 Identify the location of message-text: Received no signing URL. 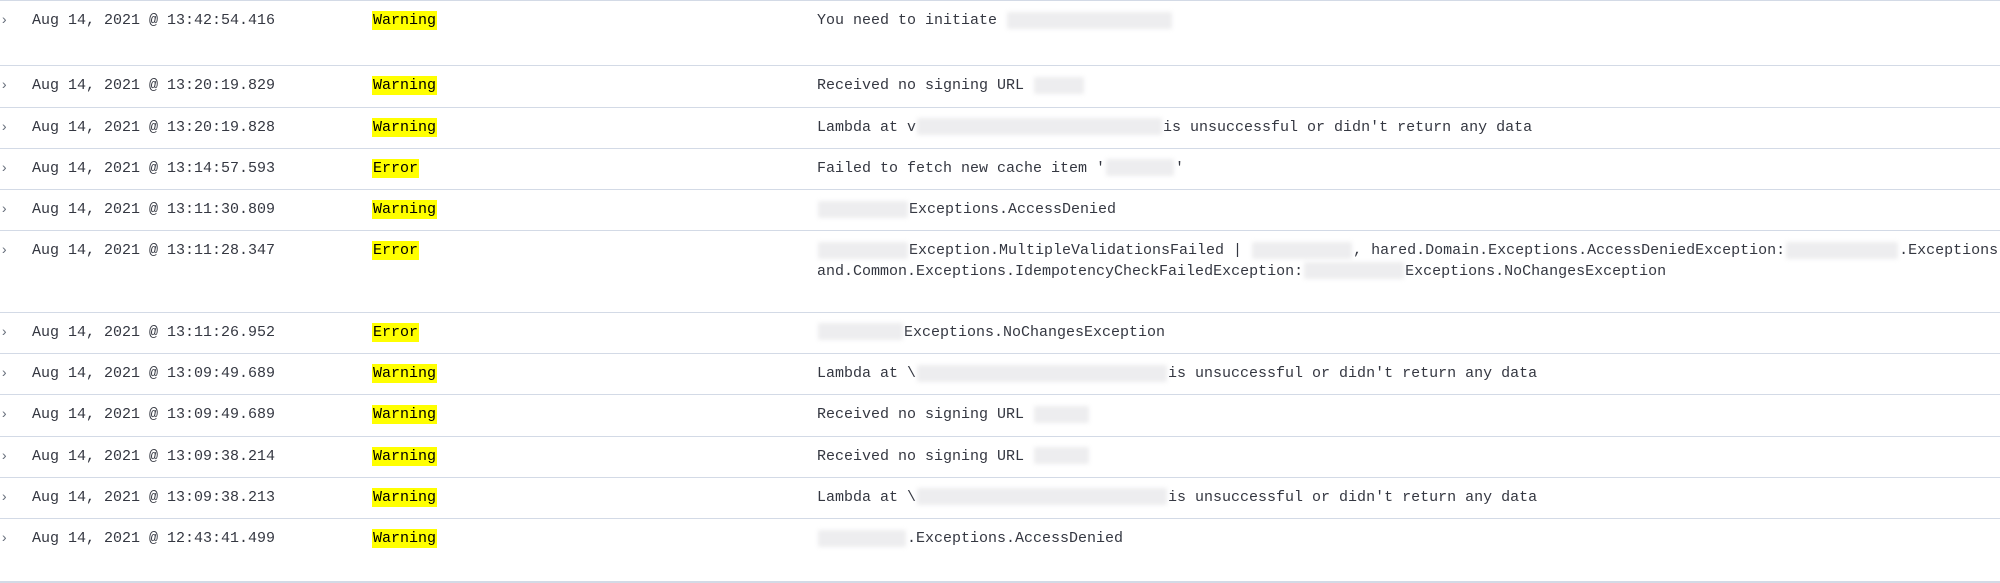
(921, 415).